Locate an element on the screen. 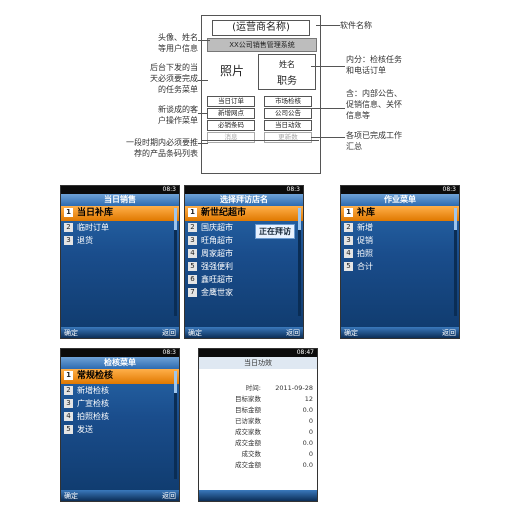 The height and width of the screenshot is (527, 520). store-item: 1 新世纪超市 is located at coordinates (244, 213).